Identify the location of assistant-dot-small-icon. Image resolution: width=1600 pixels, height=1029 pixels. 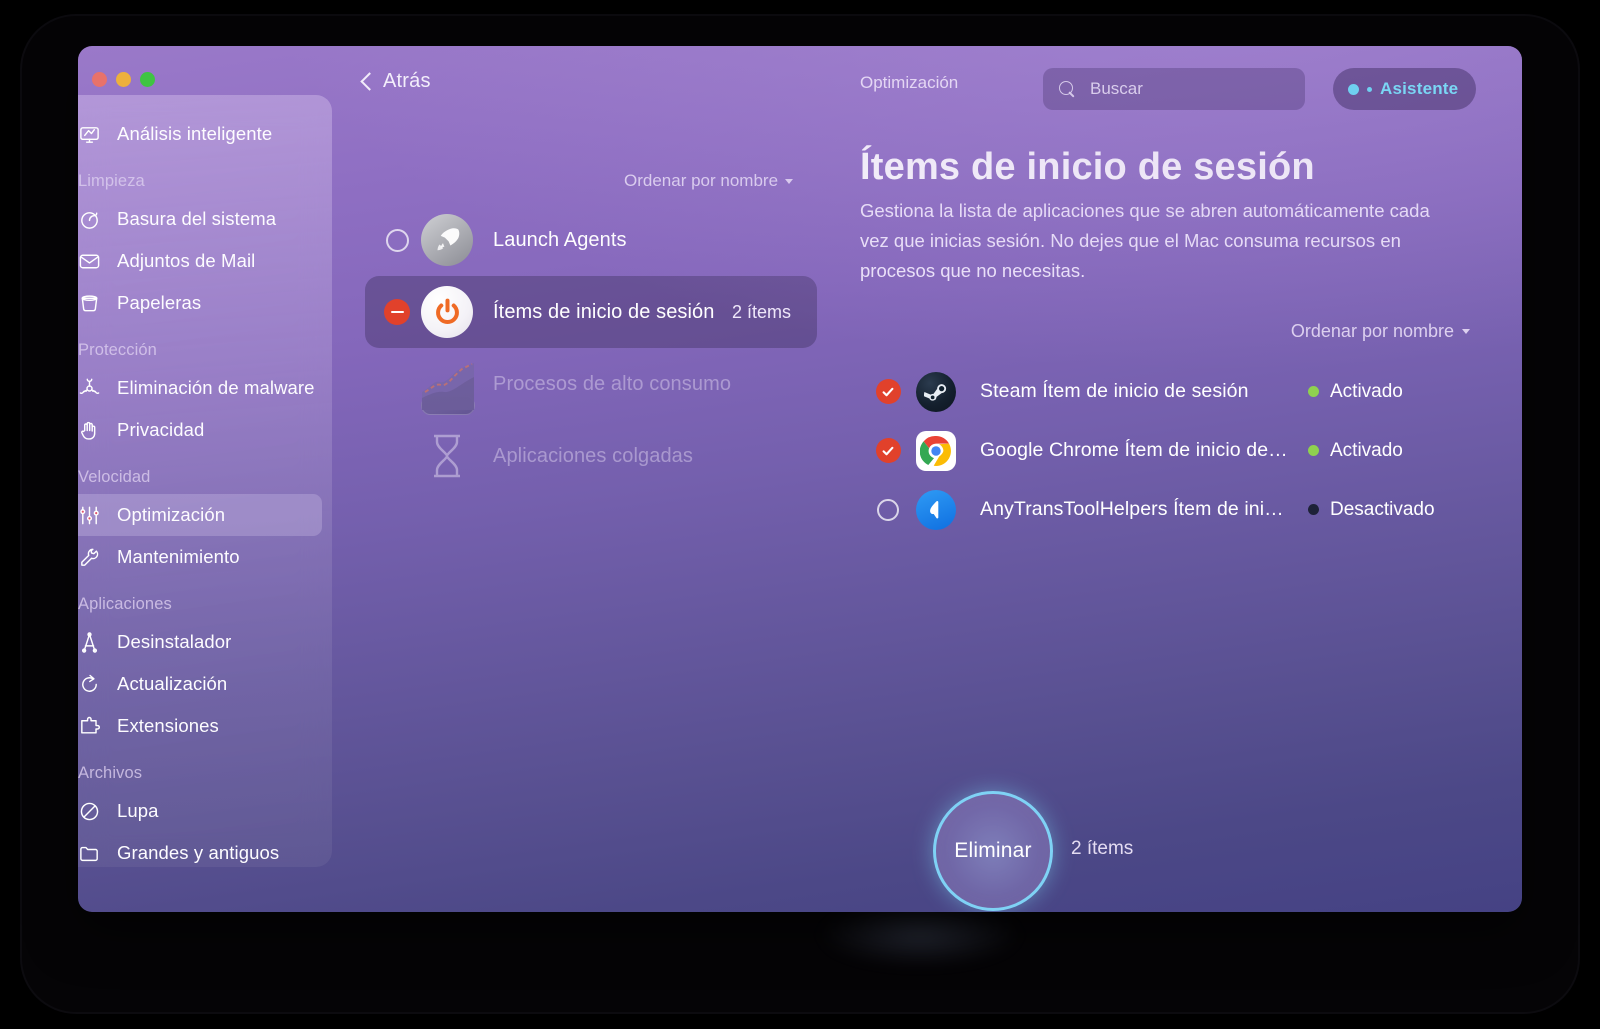
(1369, 89).